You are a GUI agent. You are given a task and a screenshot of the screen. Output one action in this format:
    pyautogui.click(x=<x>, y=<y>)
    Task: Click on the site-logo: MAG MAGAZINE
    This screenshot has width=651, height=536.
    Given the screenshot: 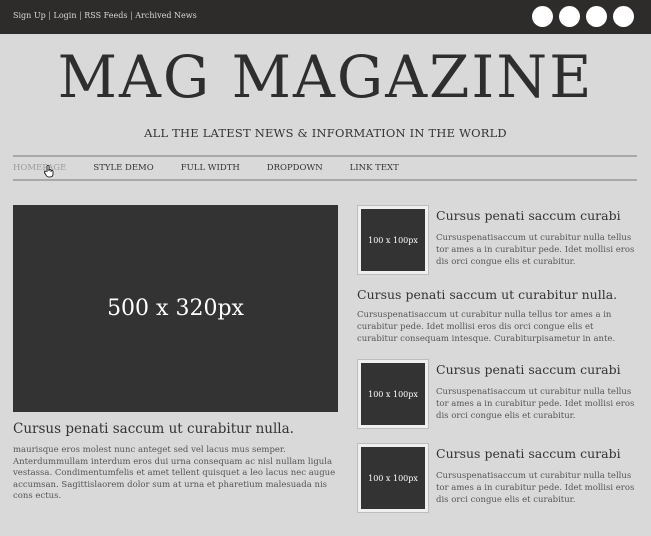 What is the action you would take?
    pyautogui.click(x=325, y=77)
    